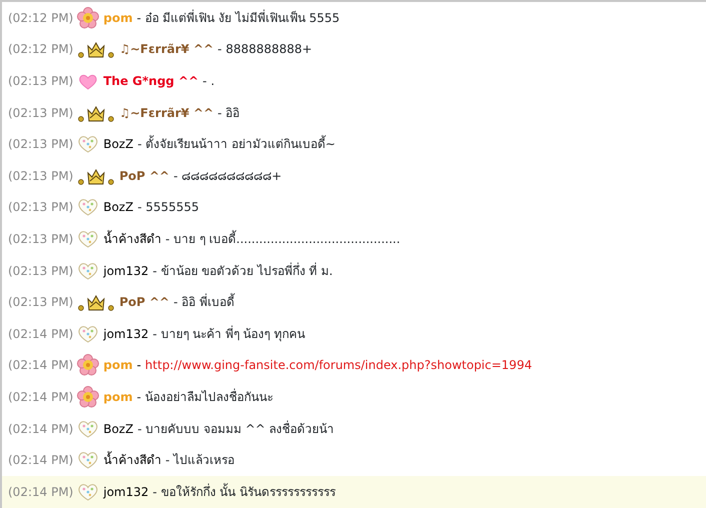 The width and height of the screenshot is (706, 508). I want to click on chat-message-row: (02:14 PM) BozZ - บายคับบบ จอมมม ^^ ลงชื่อด้วยน้า, so click(354, 428).